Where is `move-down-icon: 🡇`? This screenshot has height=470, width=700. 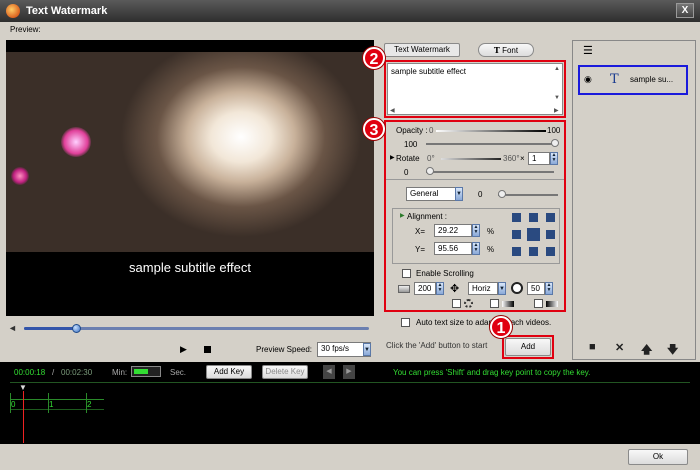 move-down-icon: 🡇 is located at coordinates (672, 350).